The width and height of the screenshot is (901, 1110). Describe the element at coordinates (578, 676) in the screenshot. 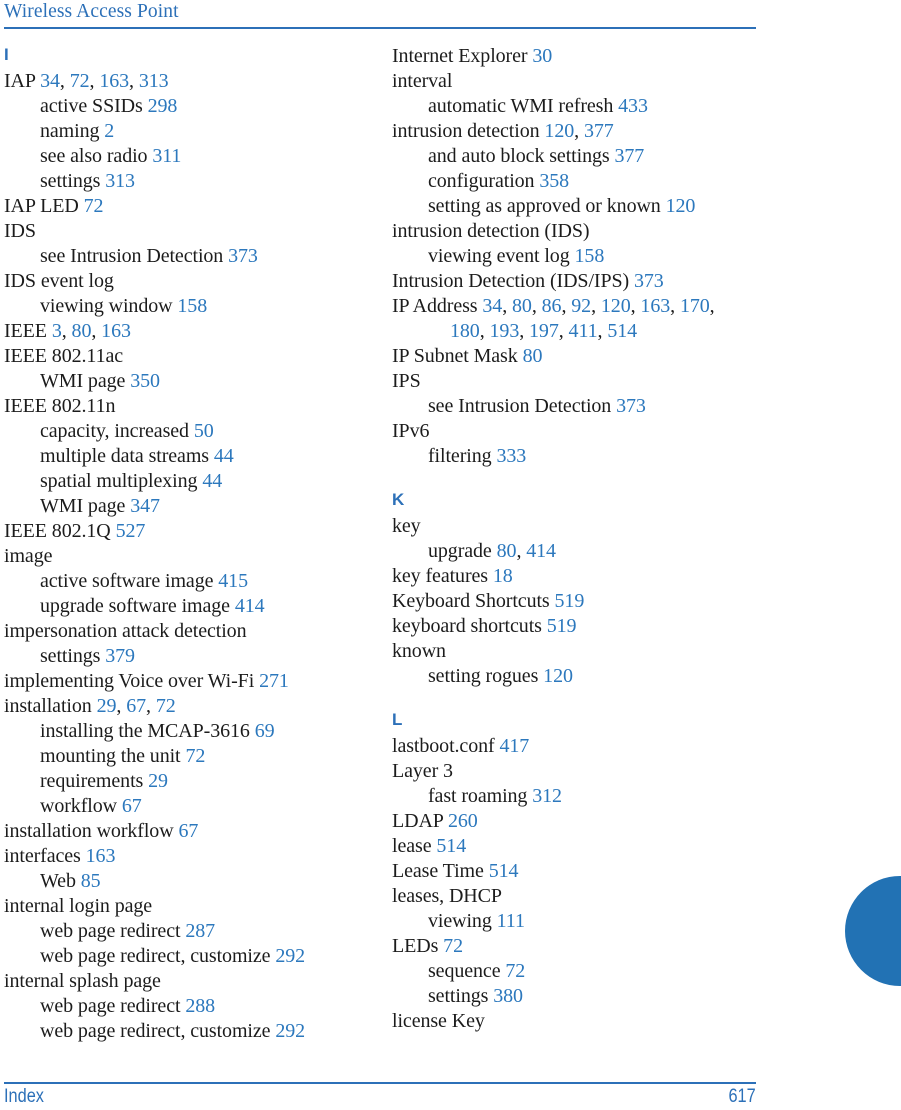

I see `index-entry: setting rogues 120` at that location.